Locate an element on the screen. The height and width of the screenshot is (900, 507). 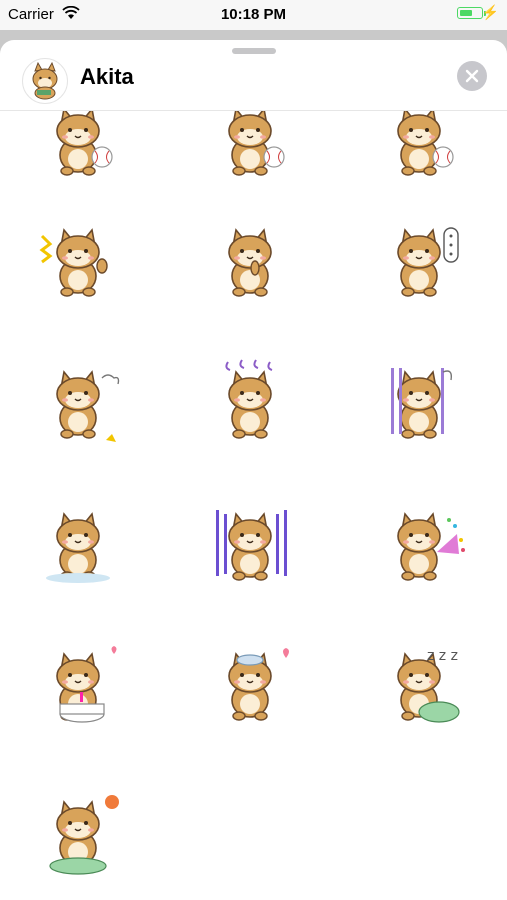
close-button is located at coordinates (472, 76).